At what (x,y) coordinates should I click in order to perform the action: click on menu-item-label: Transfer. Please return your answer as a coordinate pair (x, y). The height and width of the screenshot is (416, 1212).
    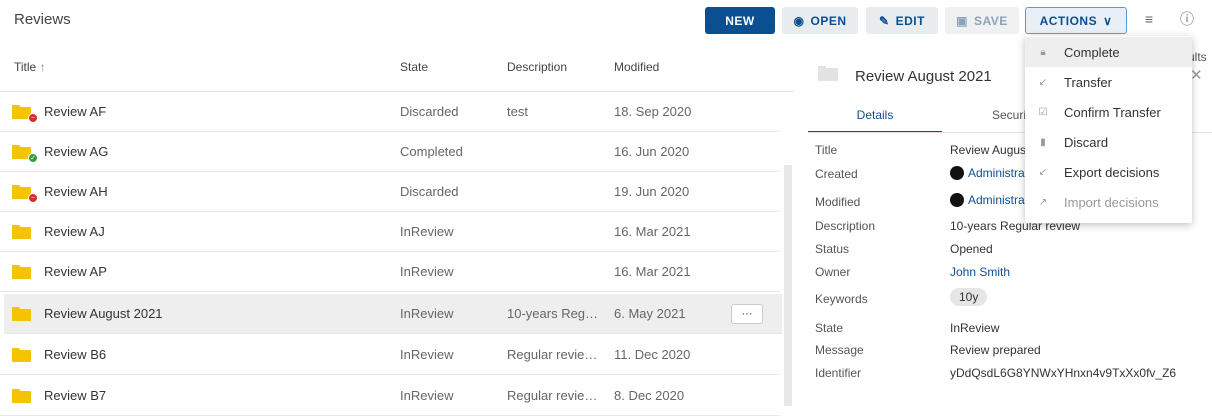
    Looking at the image, I should click on (1088, 82).